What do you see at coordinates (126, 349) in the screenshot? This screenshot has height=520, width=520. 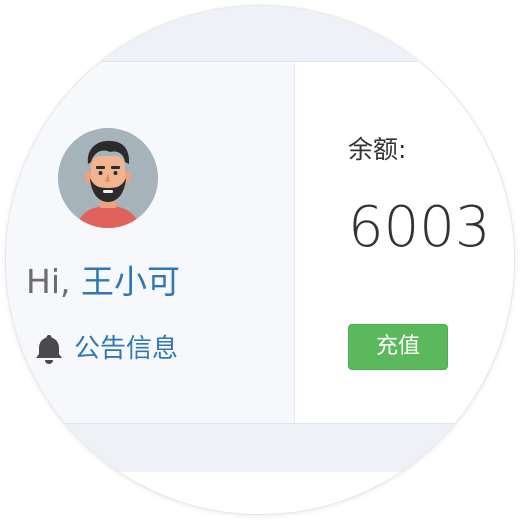 I see `notice-label: 公告信息` at bounding box center [126, 349].